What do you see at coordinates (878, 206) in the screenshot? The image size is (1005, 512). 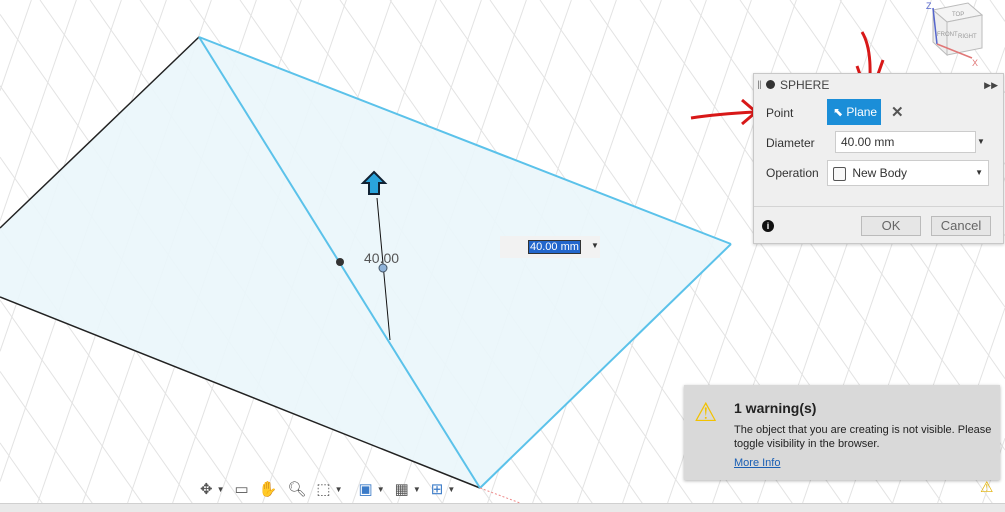 I see `divider` at bounding box center [878, 206].